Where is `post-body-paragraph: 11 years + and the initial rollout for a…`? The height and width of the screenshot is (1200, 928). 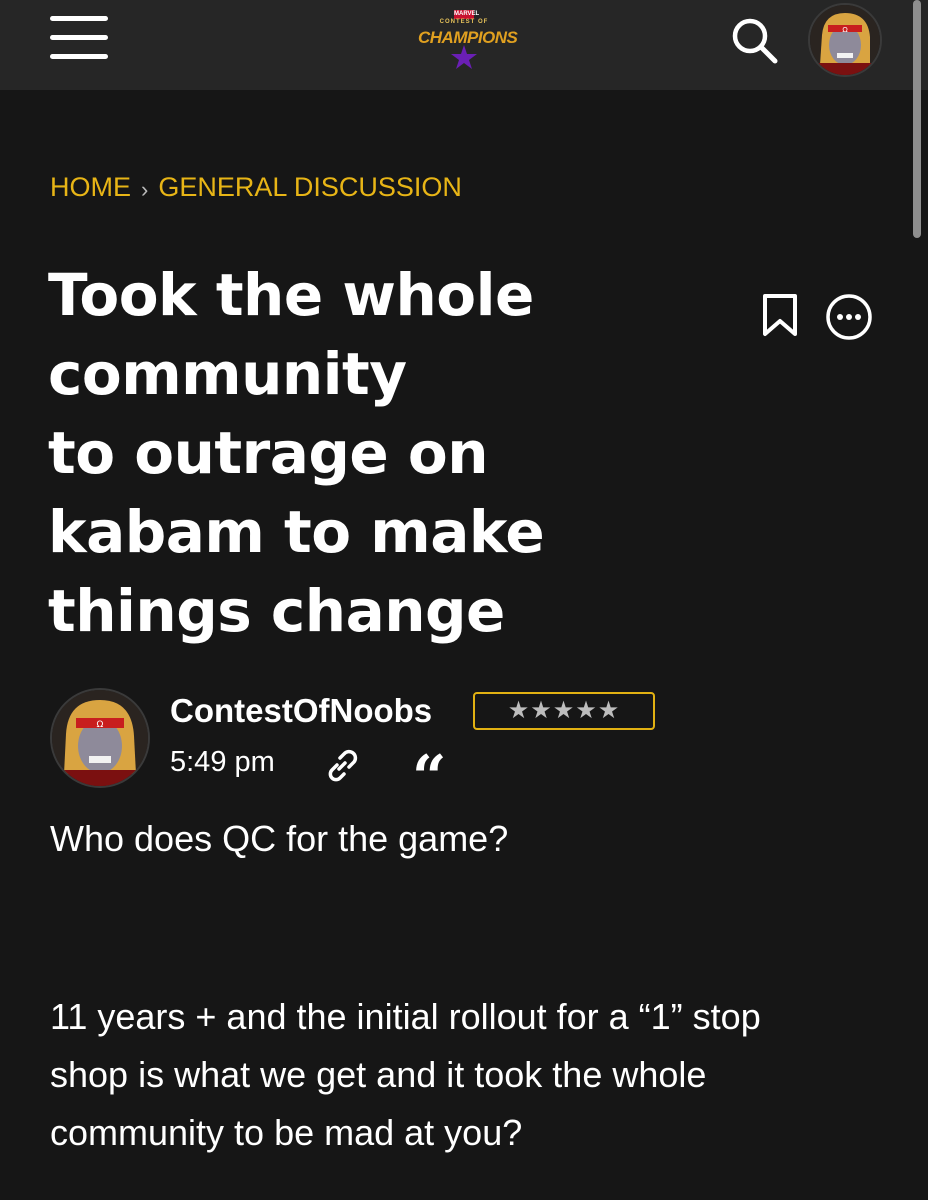 post-body-paragraph: 11 years + and the initial rollout for a… is located at coordinates (405, 1074).